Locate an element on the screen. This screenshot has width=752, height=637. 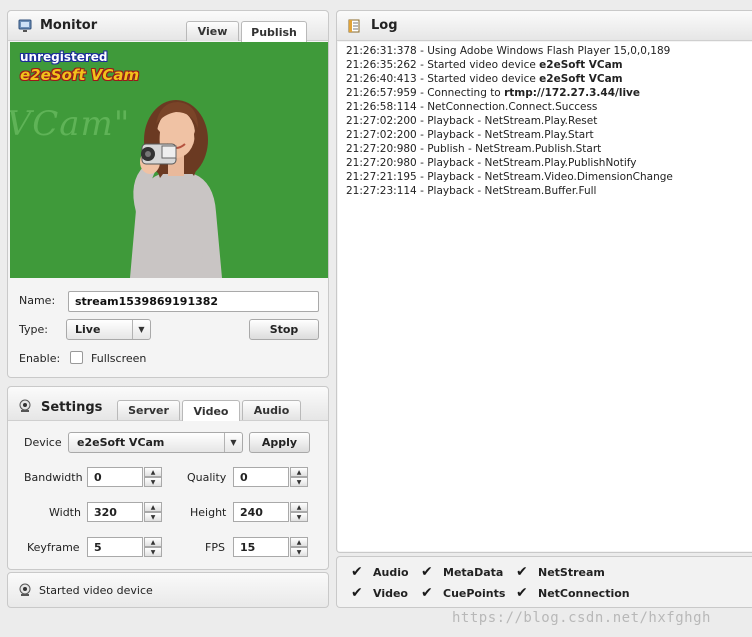
width-stepper: 320 ▲ ▼ is located at coordinates (124, 512).